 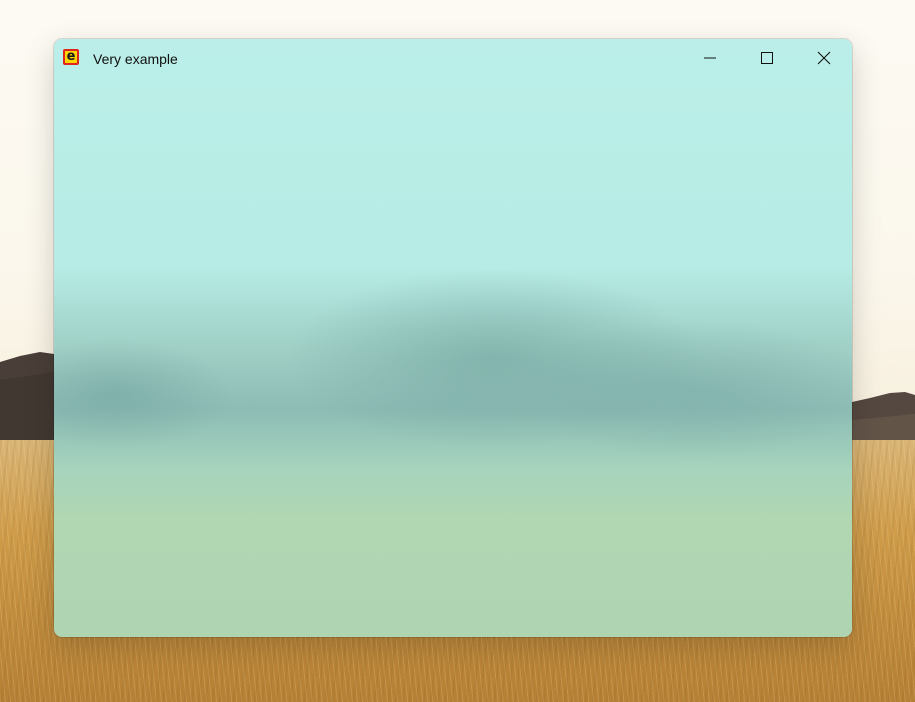 What do you see at coordinates (135, 59) in the screenshot?
I see `window-title: Very example` at bounding box center [135, 59].